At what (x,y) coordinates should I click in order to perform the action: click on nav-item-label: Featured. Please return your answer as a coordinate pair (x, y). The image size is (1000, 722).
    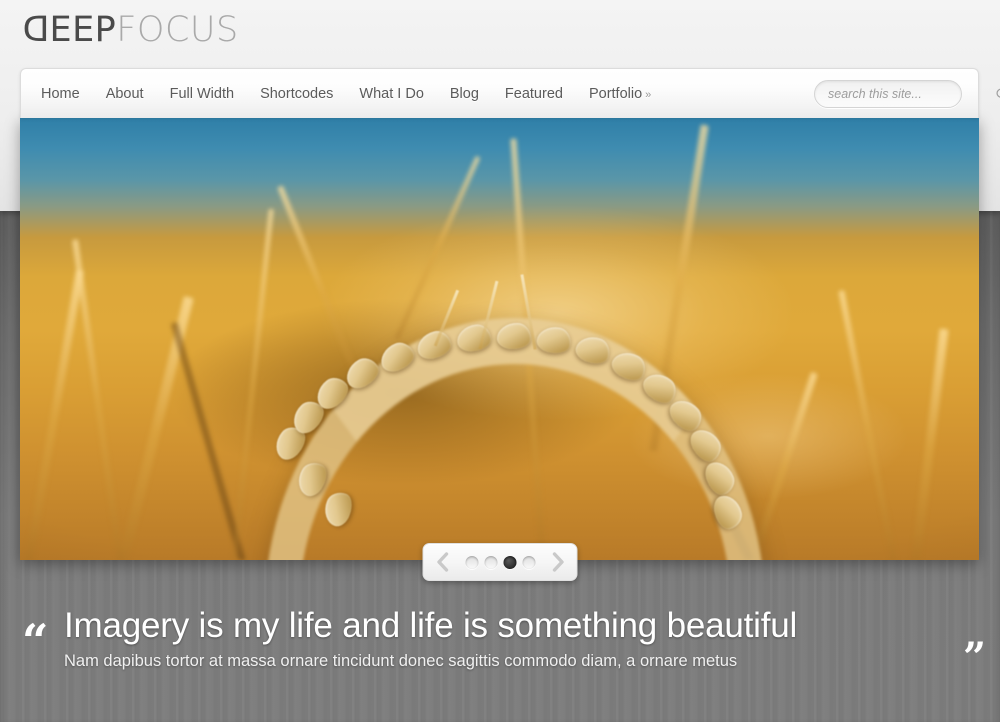
    Looking at the image, I should click on (533, 94).